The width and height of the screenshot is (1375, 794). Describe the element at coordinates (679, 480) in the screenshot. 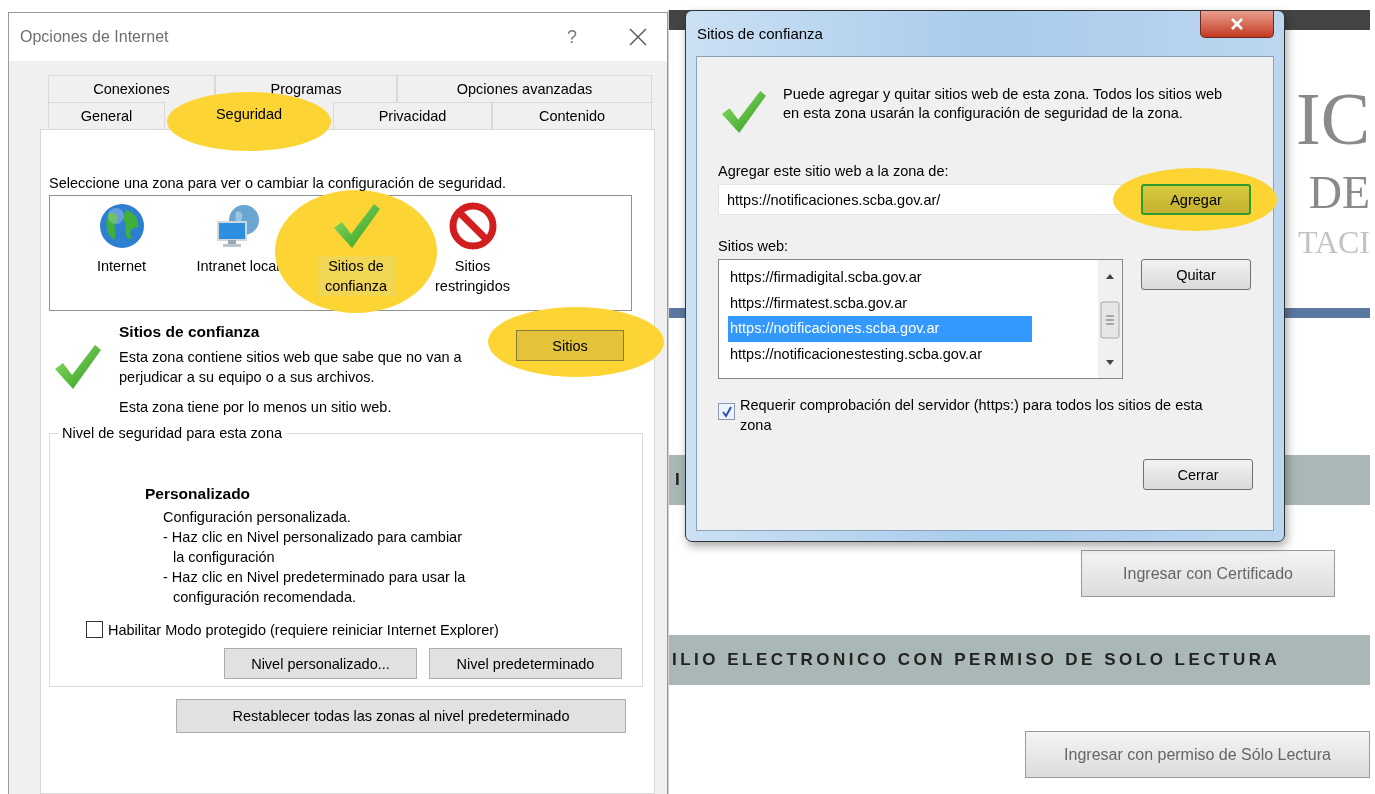

I see `section-title: I` at that location.